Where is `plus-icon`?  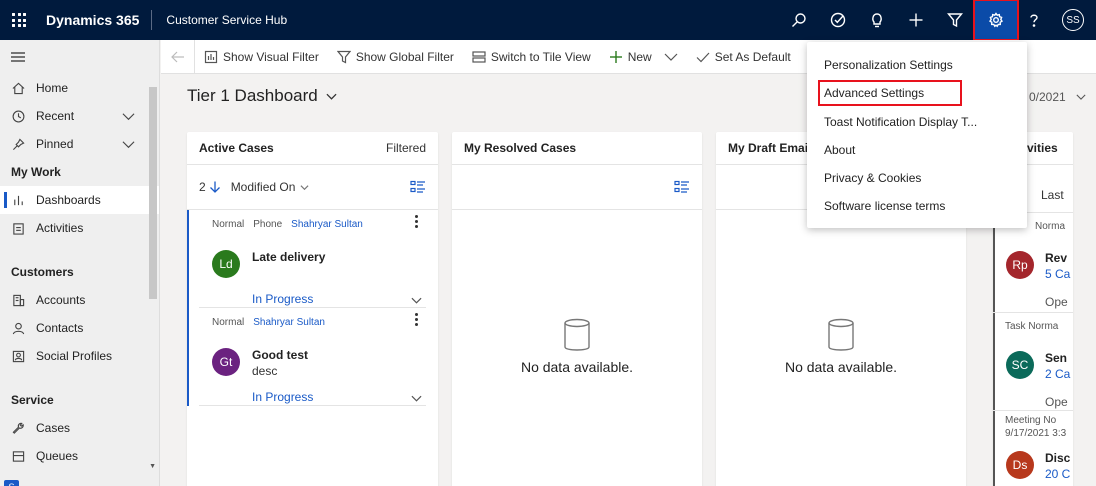 plus-icon is located at coordinates (915, 20).